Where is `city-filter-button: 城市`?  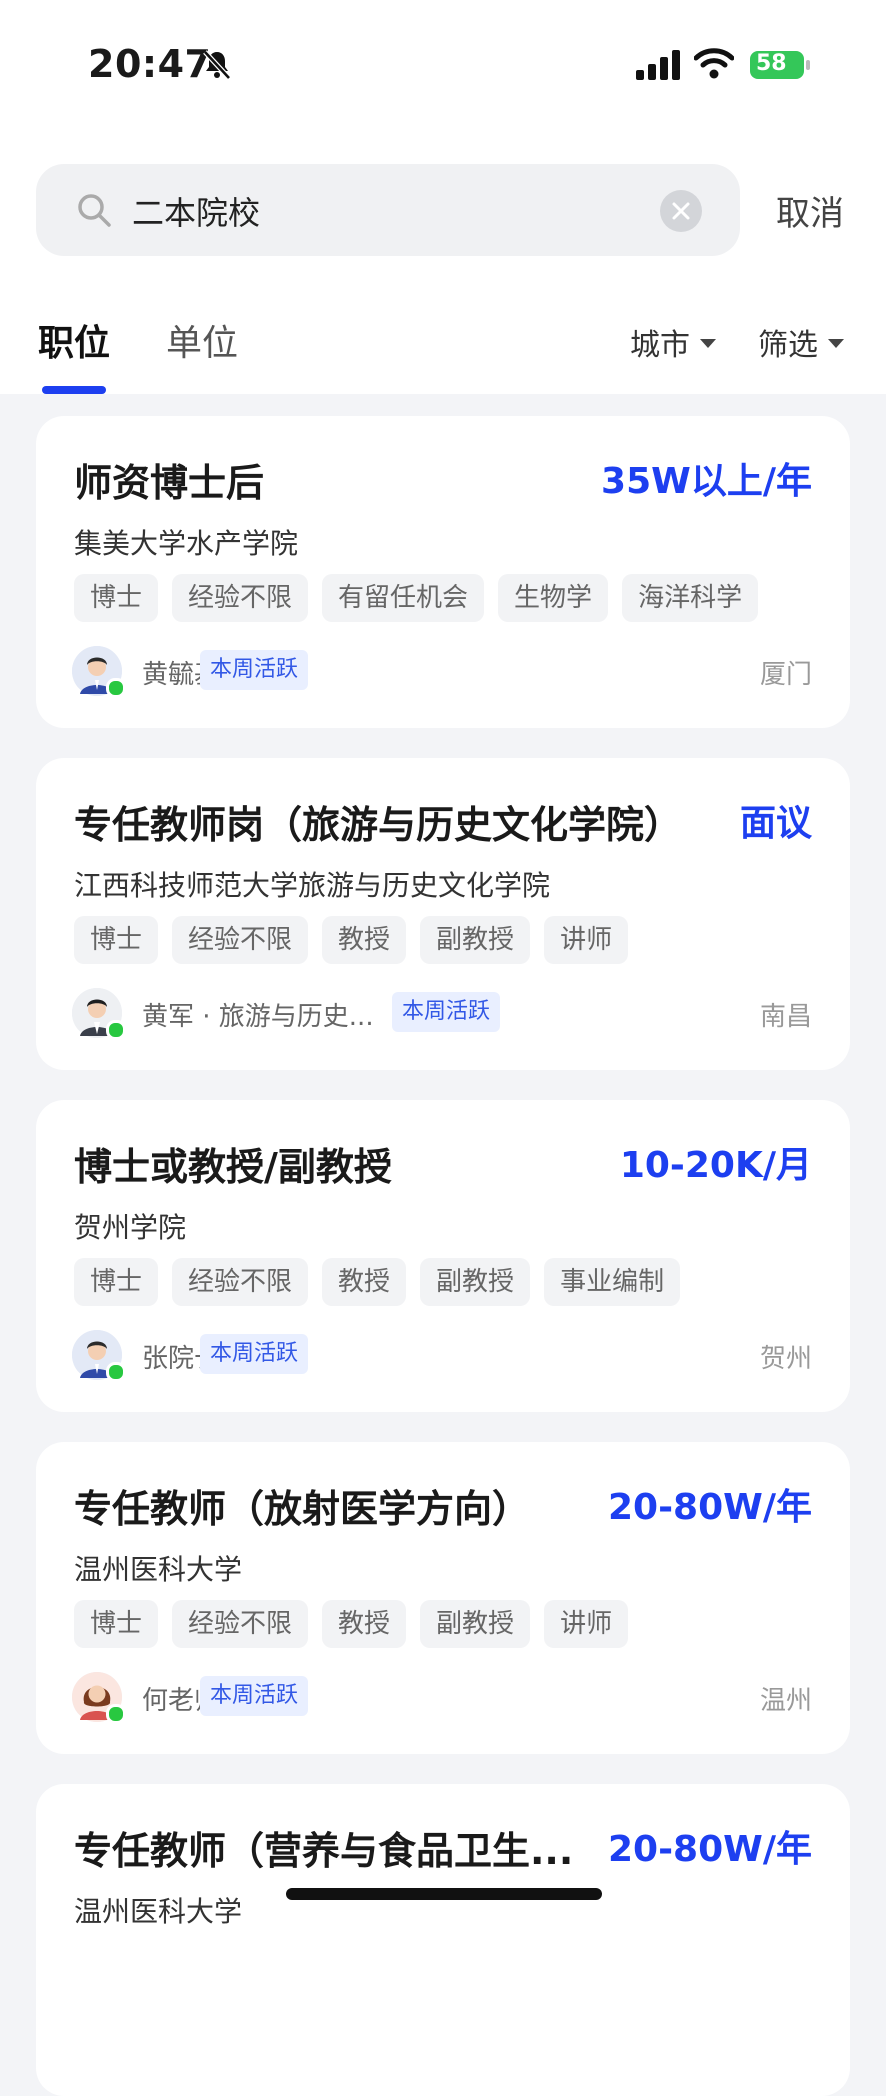
city-filter-button: 城市 is located at coordinates (673, 342).